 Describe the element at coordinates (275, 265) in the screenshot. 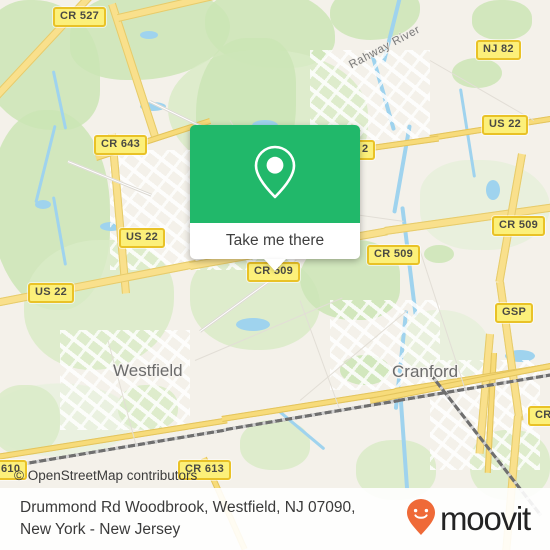

I see `popup-pointer` at that location.